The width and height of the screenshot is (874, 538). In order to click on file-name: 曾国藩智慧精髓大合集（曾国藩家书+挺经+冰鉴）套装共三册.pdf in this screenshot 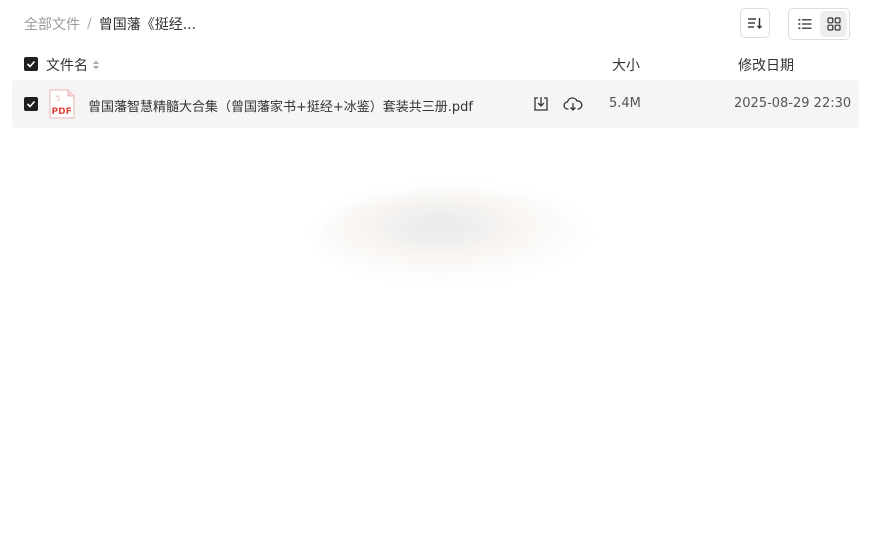, I will do `click(280, 105)`.